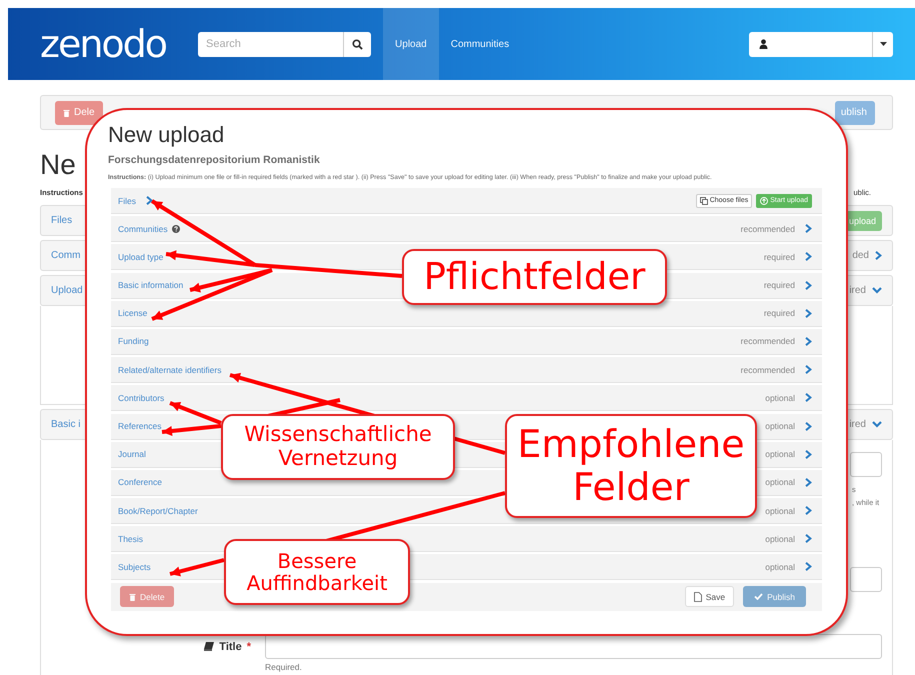  I want to click on callout-tooltip: Wissenschaftliche Vernetzung, so click(338, 447).